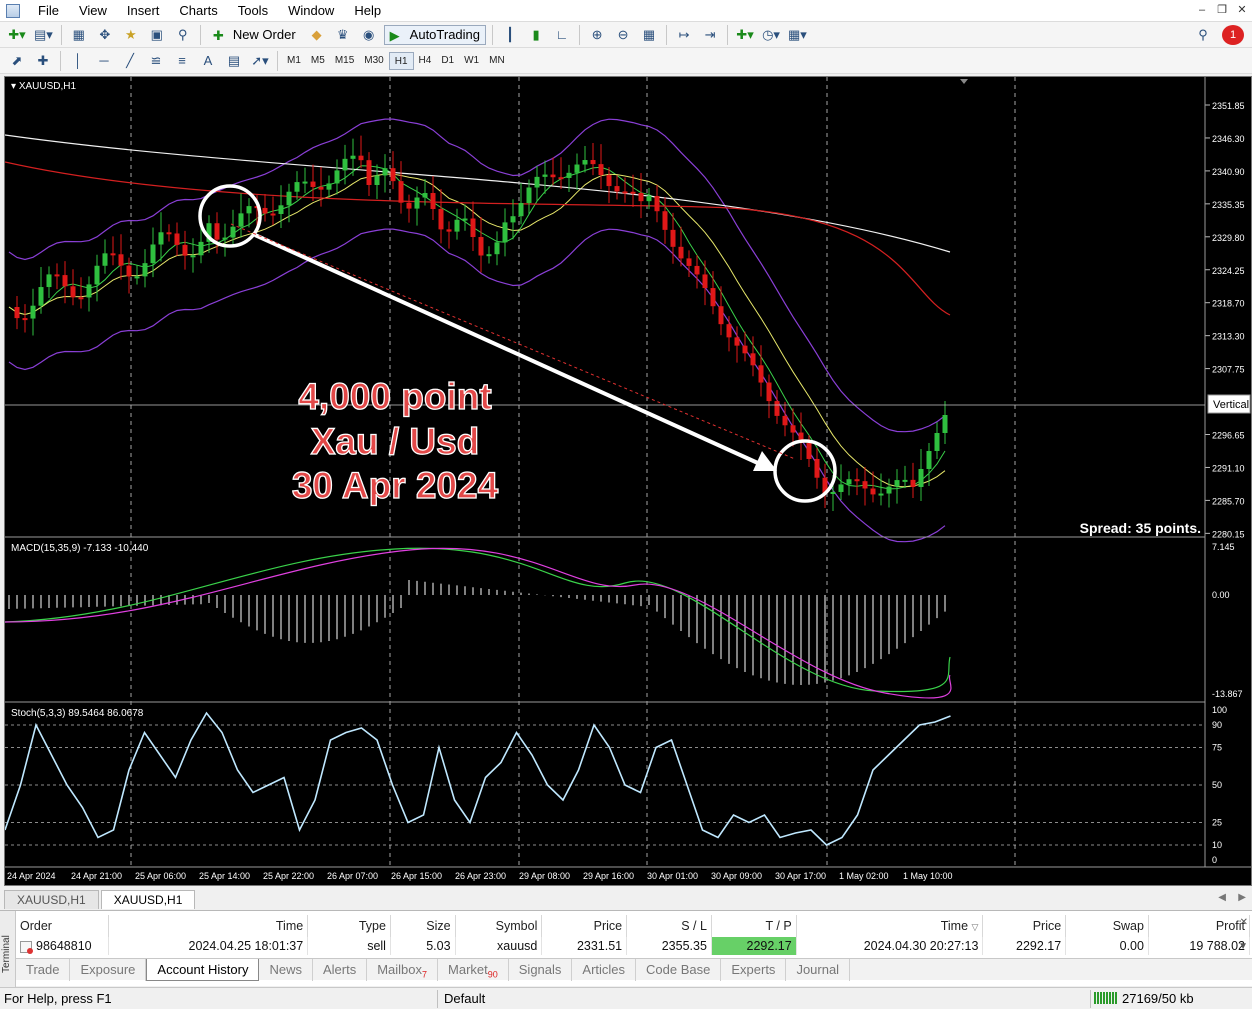  I want to click on tab-signals: Signals, so click(541, 969).